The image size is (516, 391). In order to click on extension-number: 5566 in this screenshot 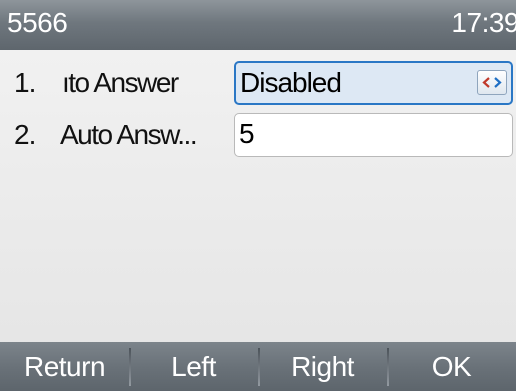, I will do `click(37, 22)`.